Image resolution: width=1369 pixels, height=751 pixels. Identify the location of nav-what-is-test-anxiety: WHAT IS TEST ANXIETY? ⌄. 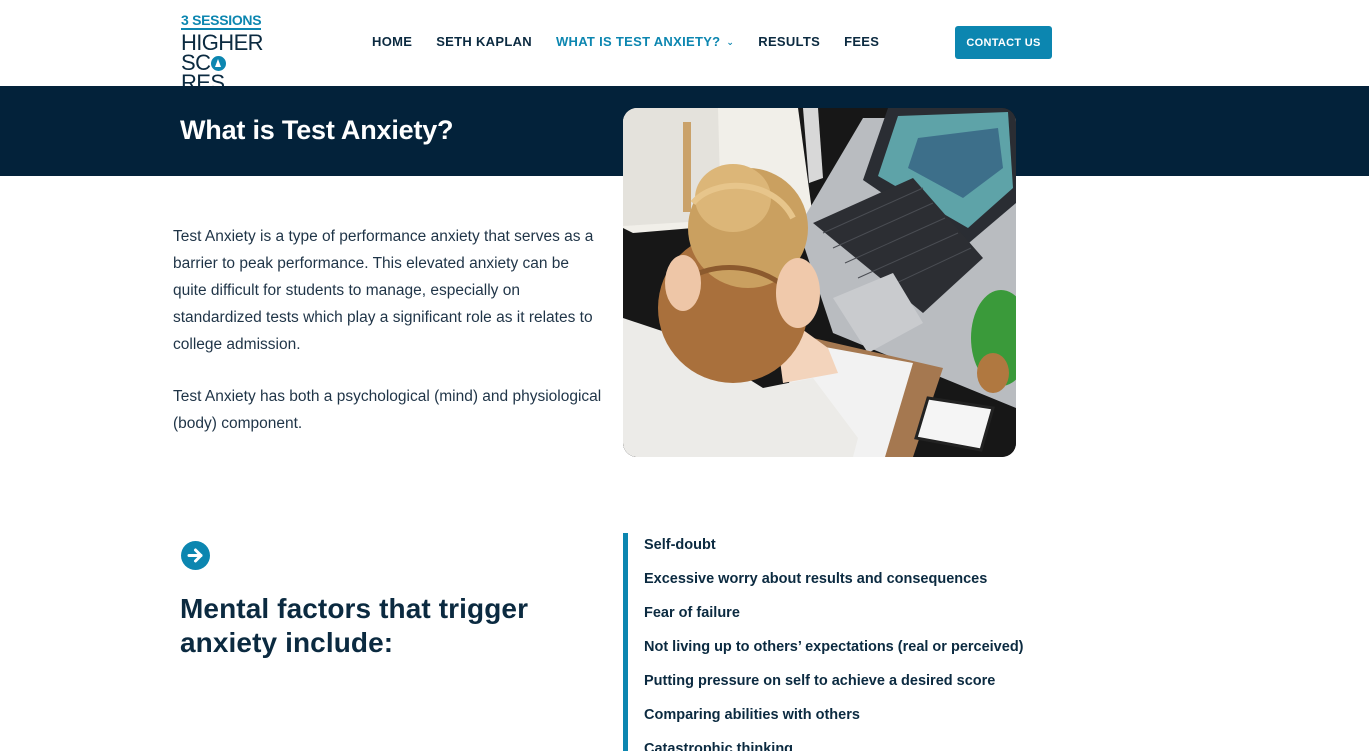
(645, 41).